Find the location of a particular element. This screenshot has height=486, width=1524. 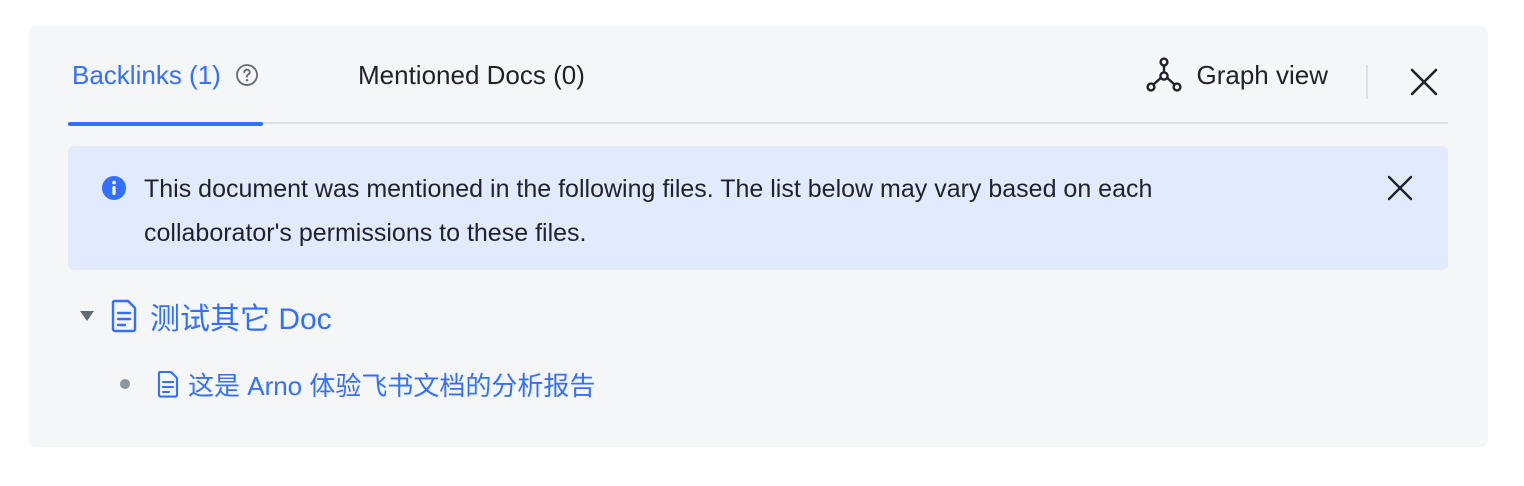

info-icon is located at coordinates (114, 188).